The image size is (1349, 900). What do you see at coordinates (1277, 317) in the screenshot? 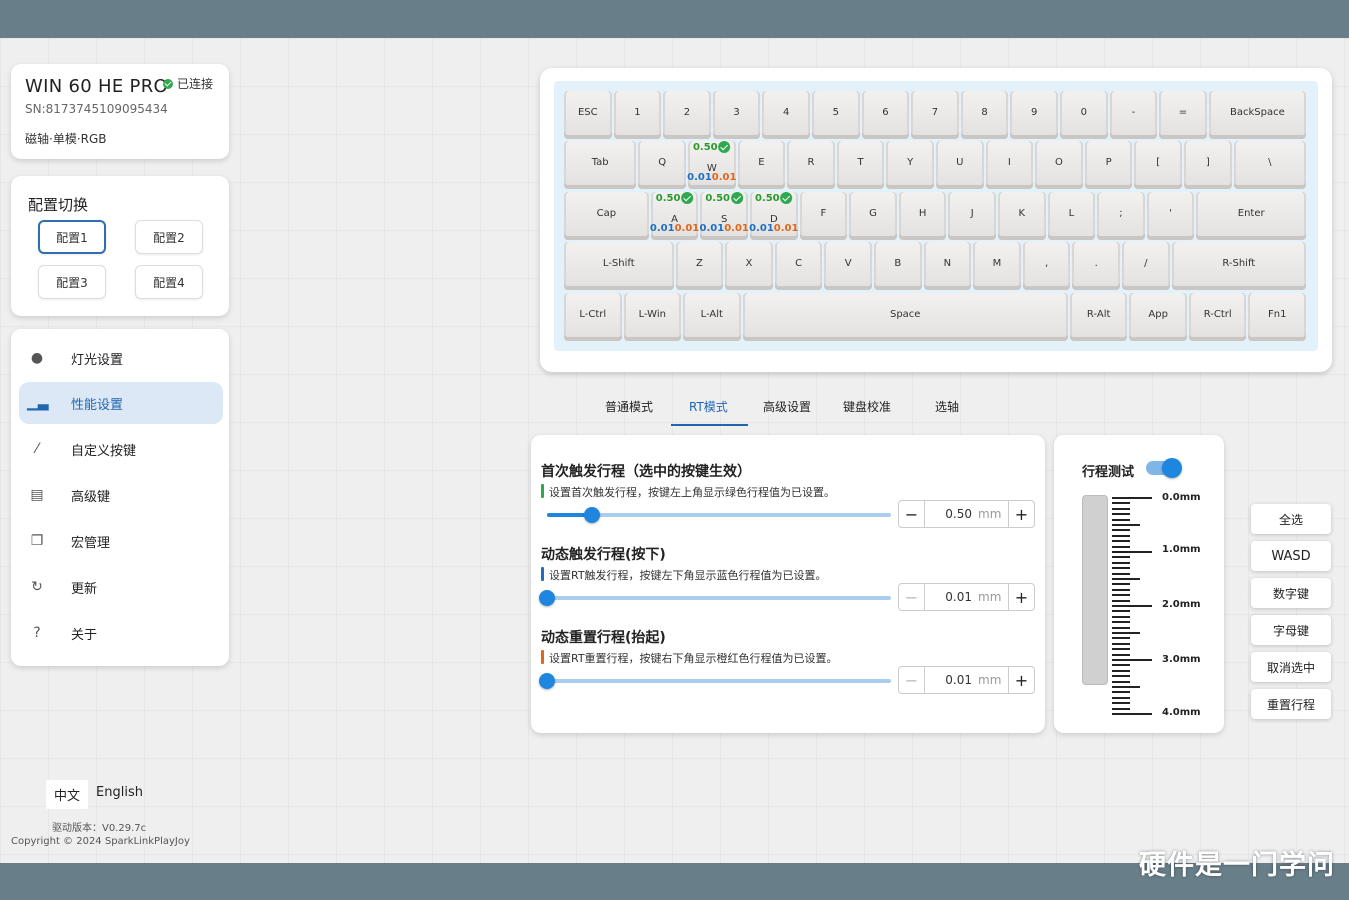
I see `key-fn1: Fn1` at bounding box center [1277, 317].